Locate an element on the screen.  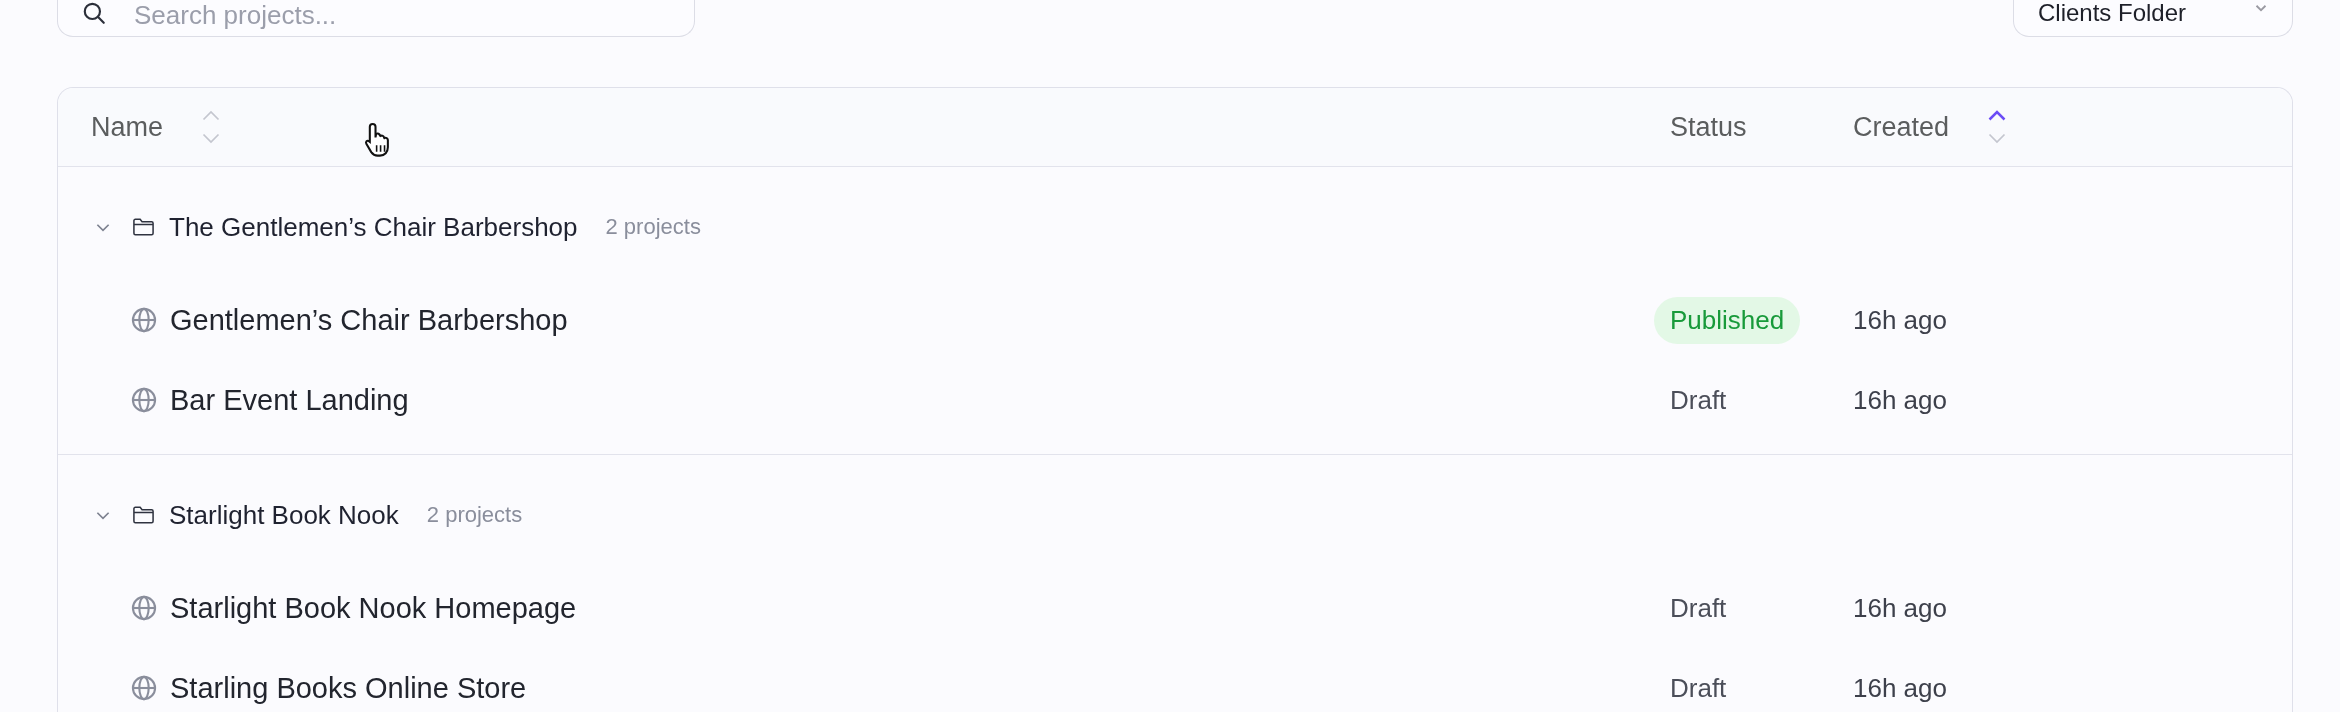
column-header: Name is located at coordinates (127, 127).